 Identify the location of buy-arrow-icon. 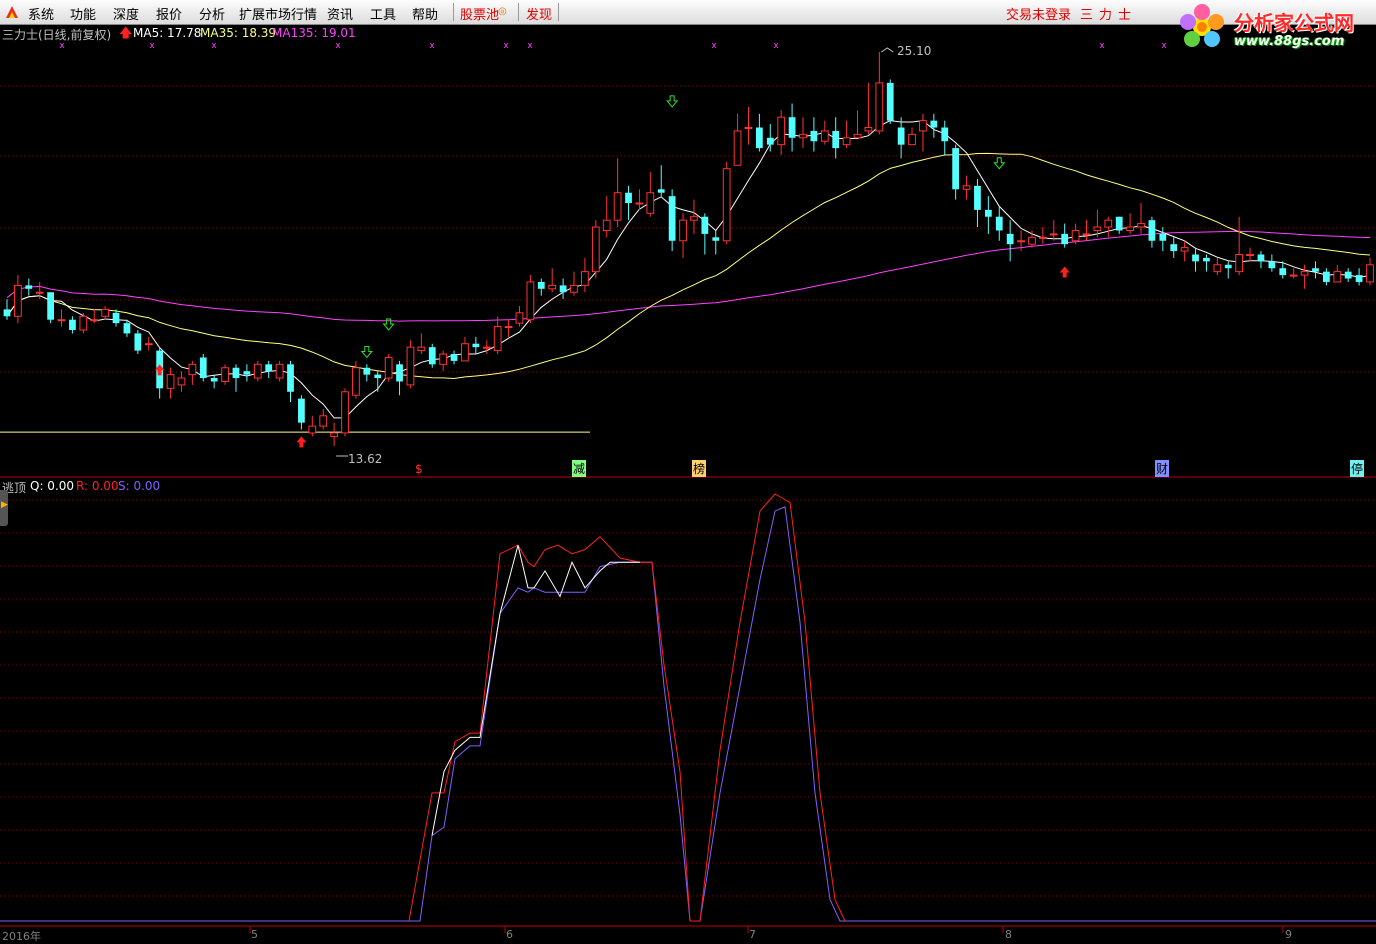
(301, 442).